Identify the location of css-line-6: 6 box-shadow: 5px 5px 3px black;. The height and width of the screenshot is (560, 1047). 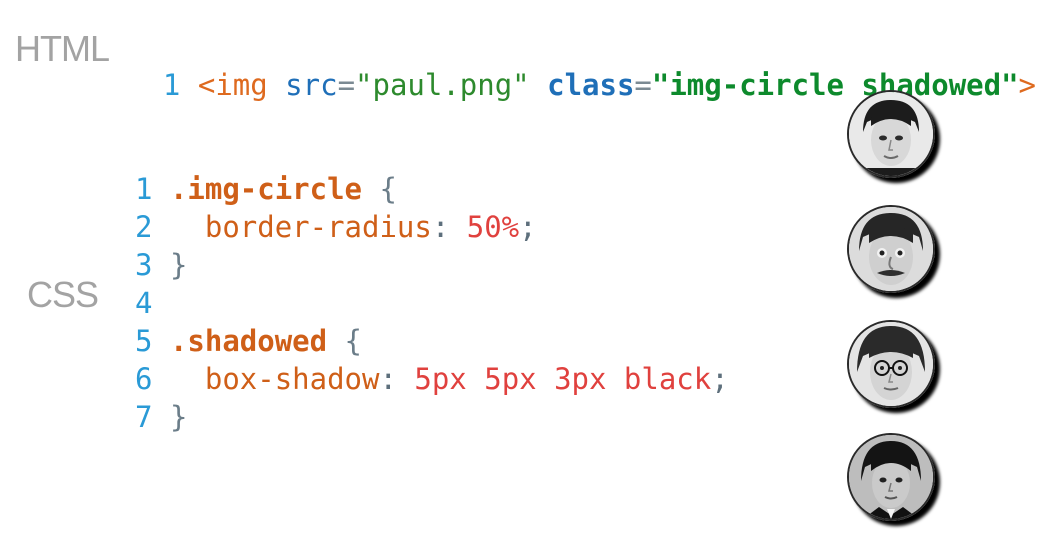
(432, 379).